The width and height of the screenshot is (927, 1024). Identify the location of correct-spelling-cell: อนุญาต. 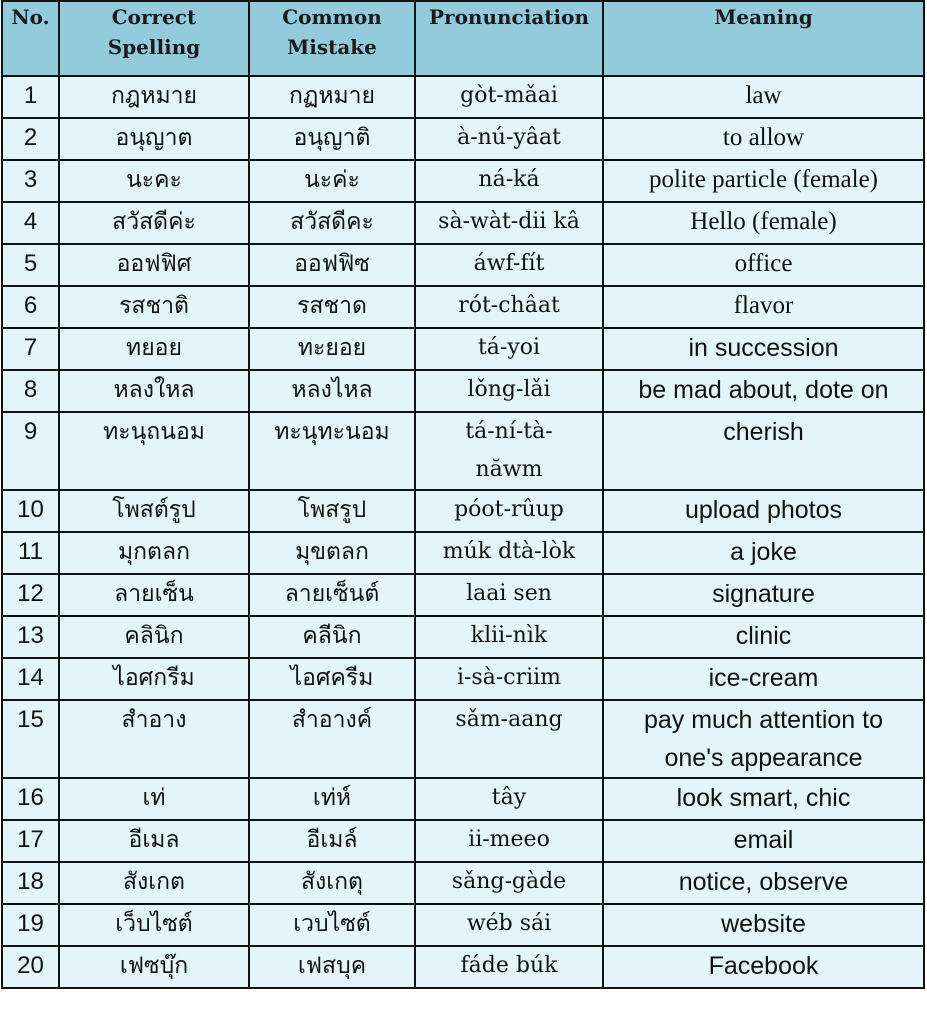
(154, 139).